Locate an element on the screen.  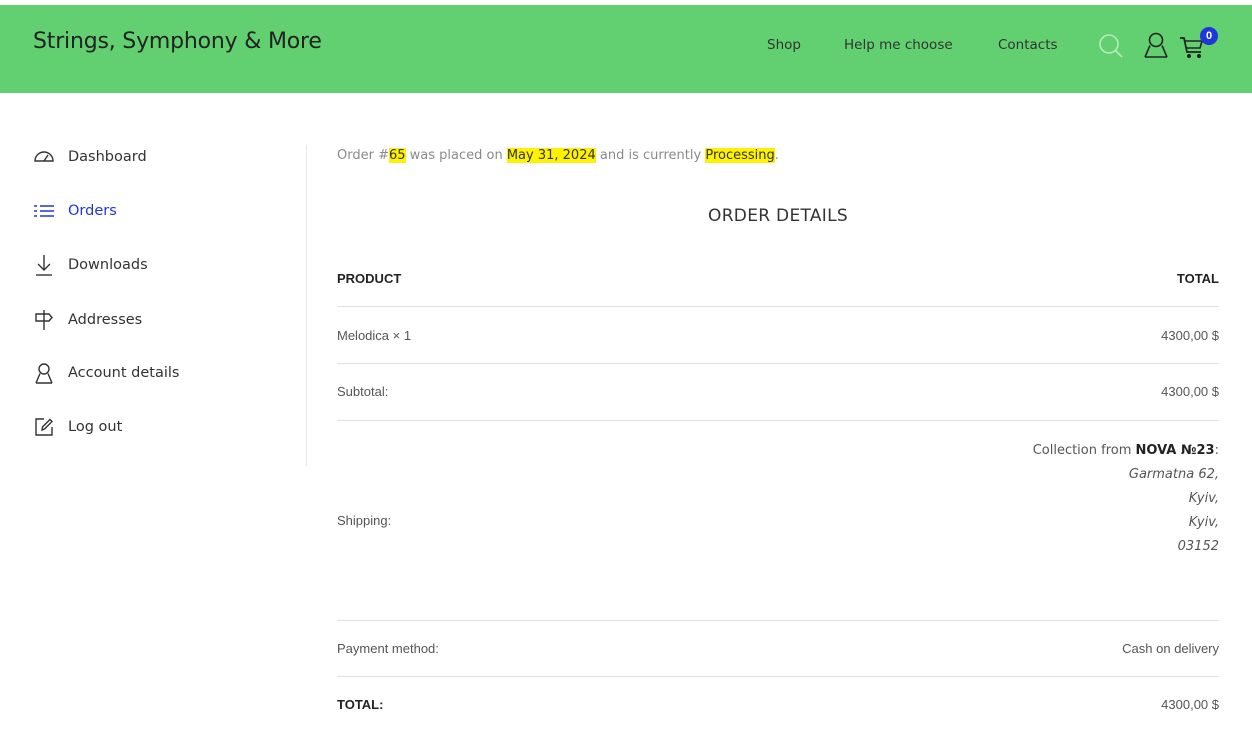
address-line: Garmatna 62, is located at coordinates (1173, 474).